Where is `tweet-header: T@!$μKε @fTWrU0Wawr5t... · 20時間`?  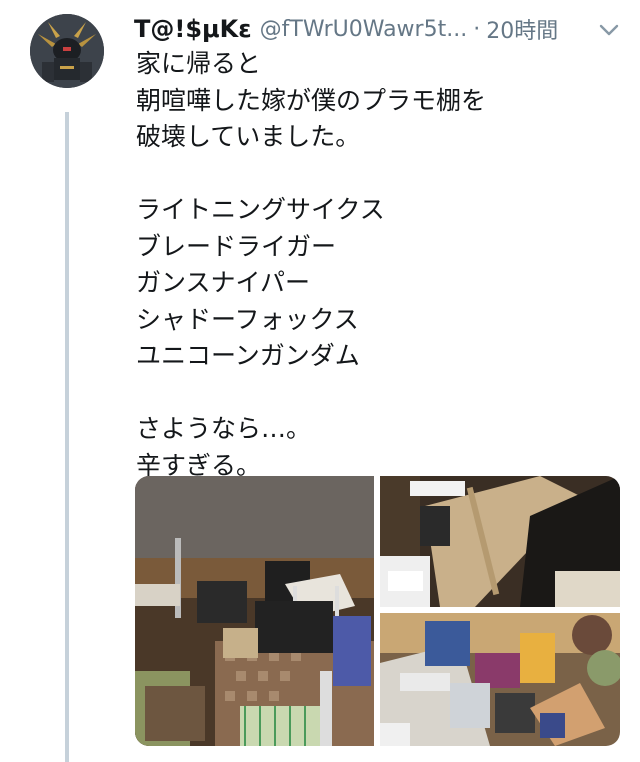
tweet-header: T@!$μKε @fTWrU0Wawr5t... · 20時間 is located at coordinates (379, 29).